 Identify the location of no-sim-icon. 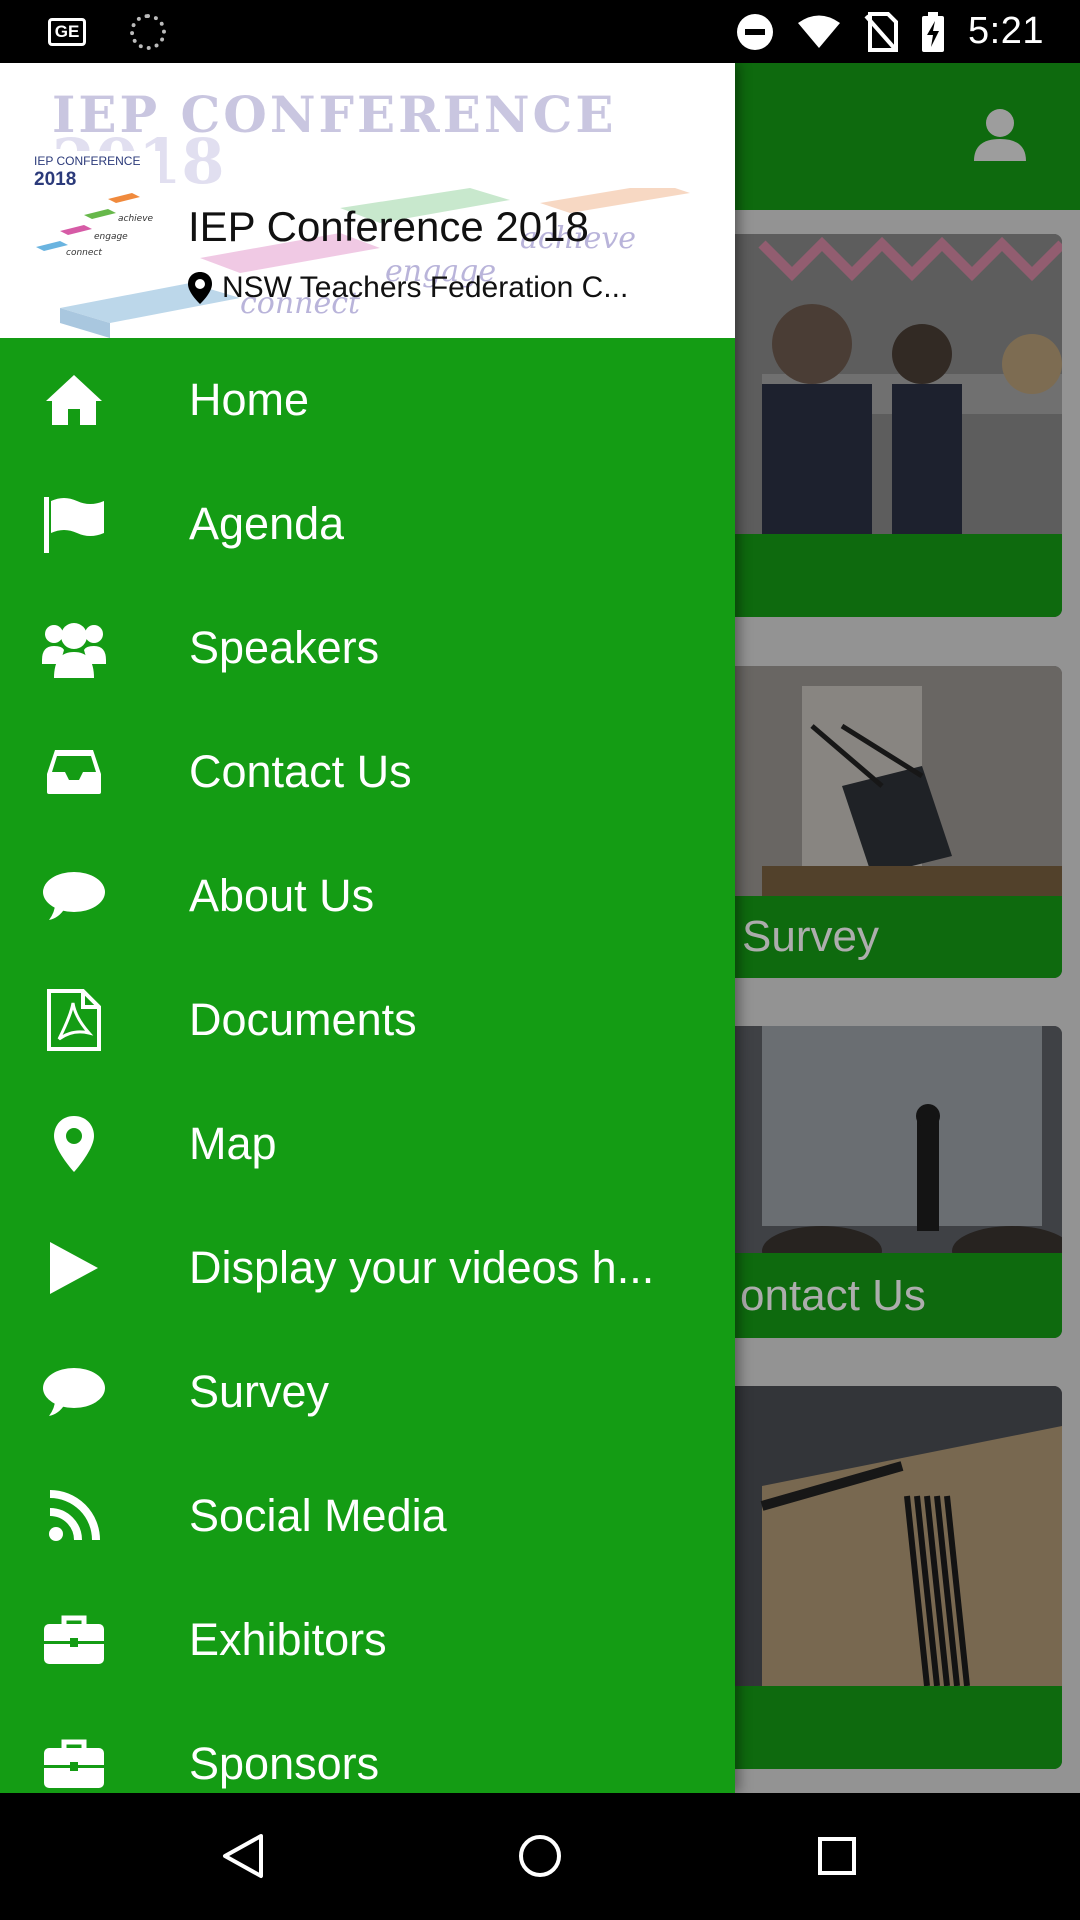
(881, 31).